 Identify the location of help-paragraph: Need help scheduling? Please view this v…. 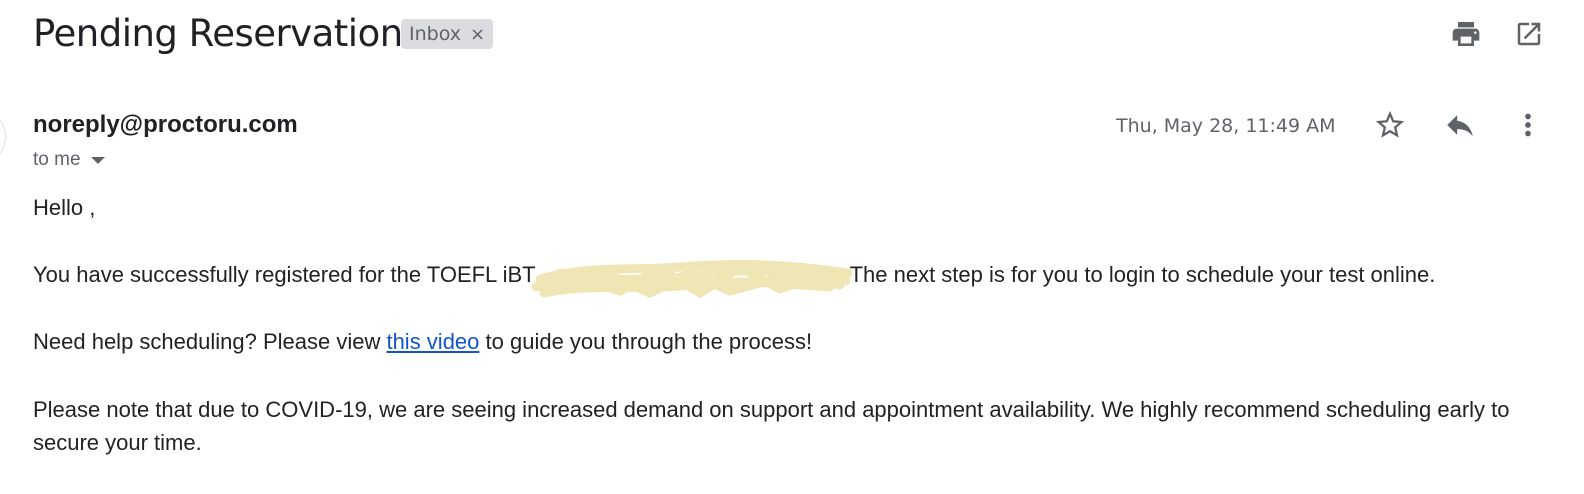
(422, 342).